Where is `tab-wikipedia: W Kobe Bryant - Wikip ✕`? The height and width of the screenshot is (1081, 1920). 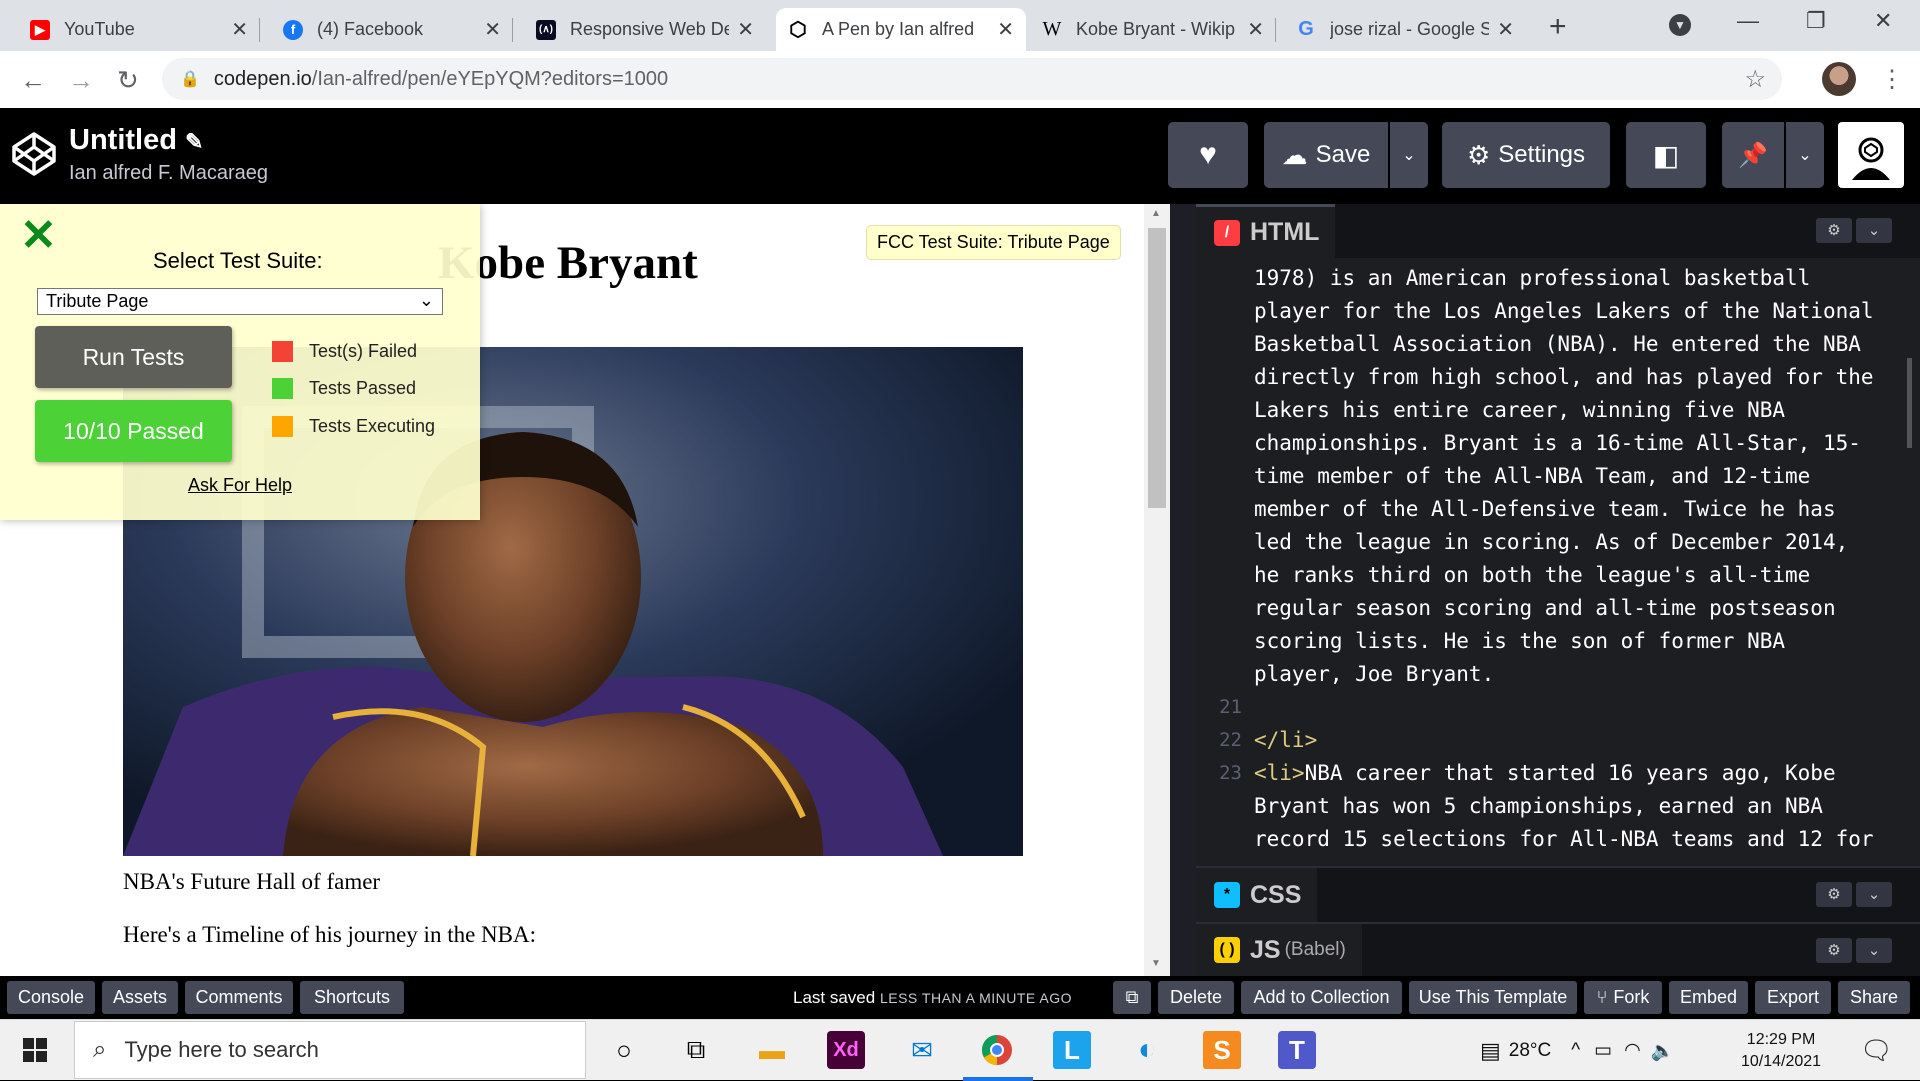
tab-wikipedia: W Kobe Bryant - Wikip ✕ is located at coordinates (1153, 29).